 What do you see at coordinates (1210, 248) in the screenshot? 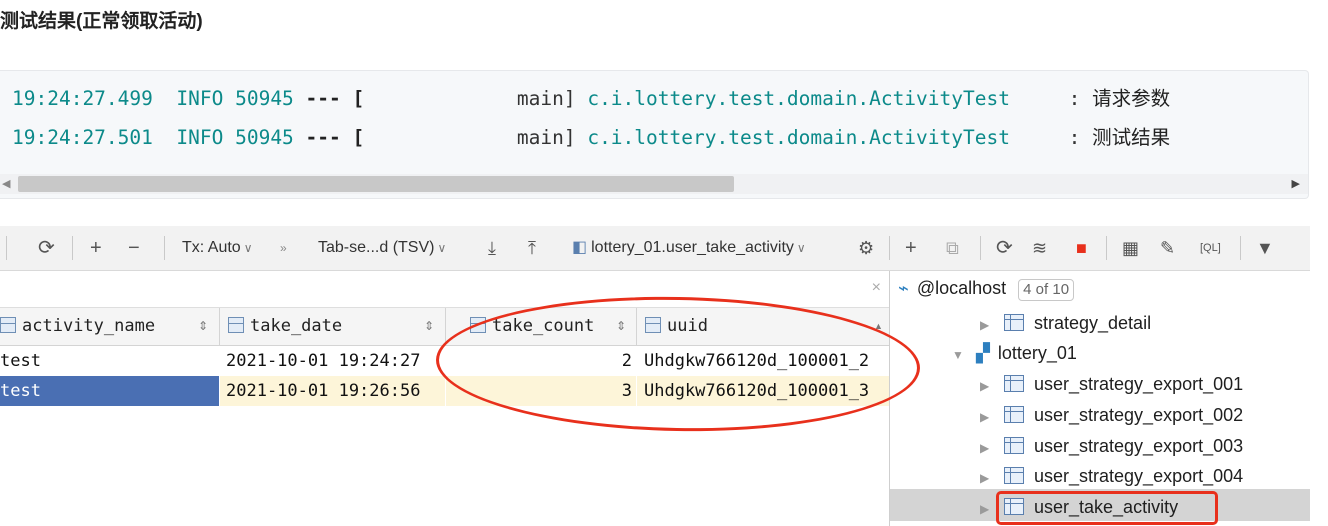
I see `sql-console-icon: [QL]` at bounding box center [1210, 248].